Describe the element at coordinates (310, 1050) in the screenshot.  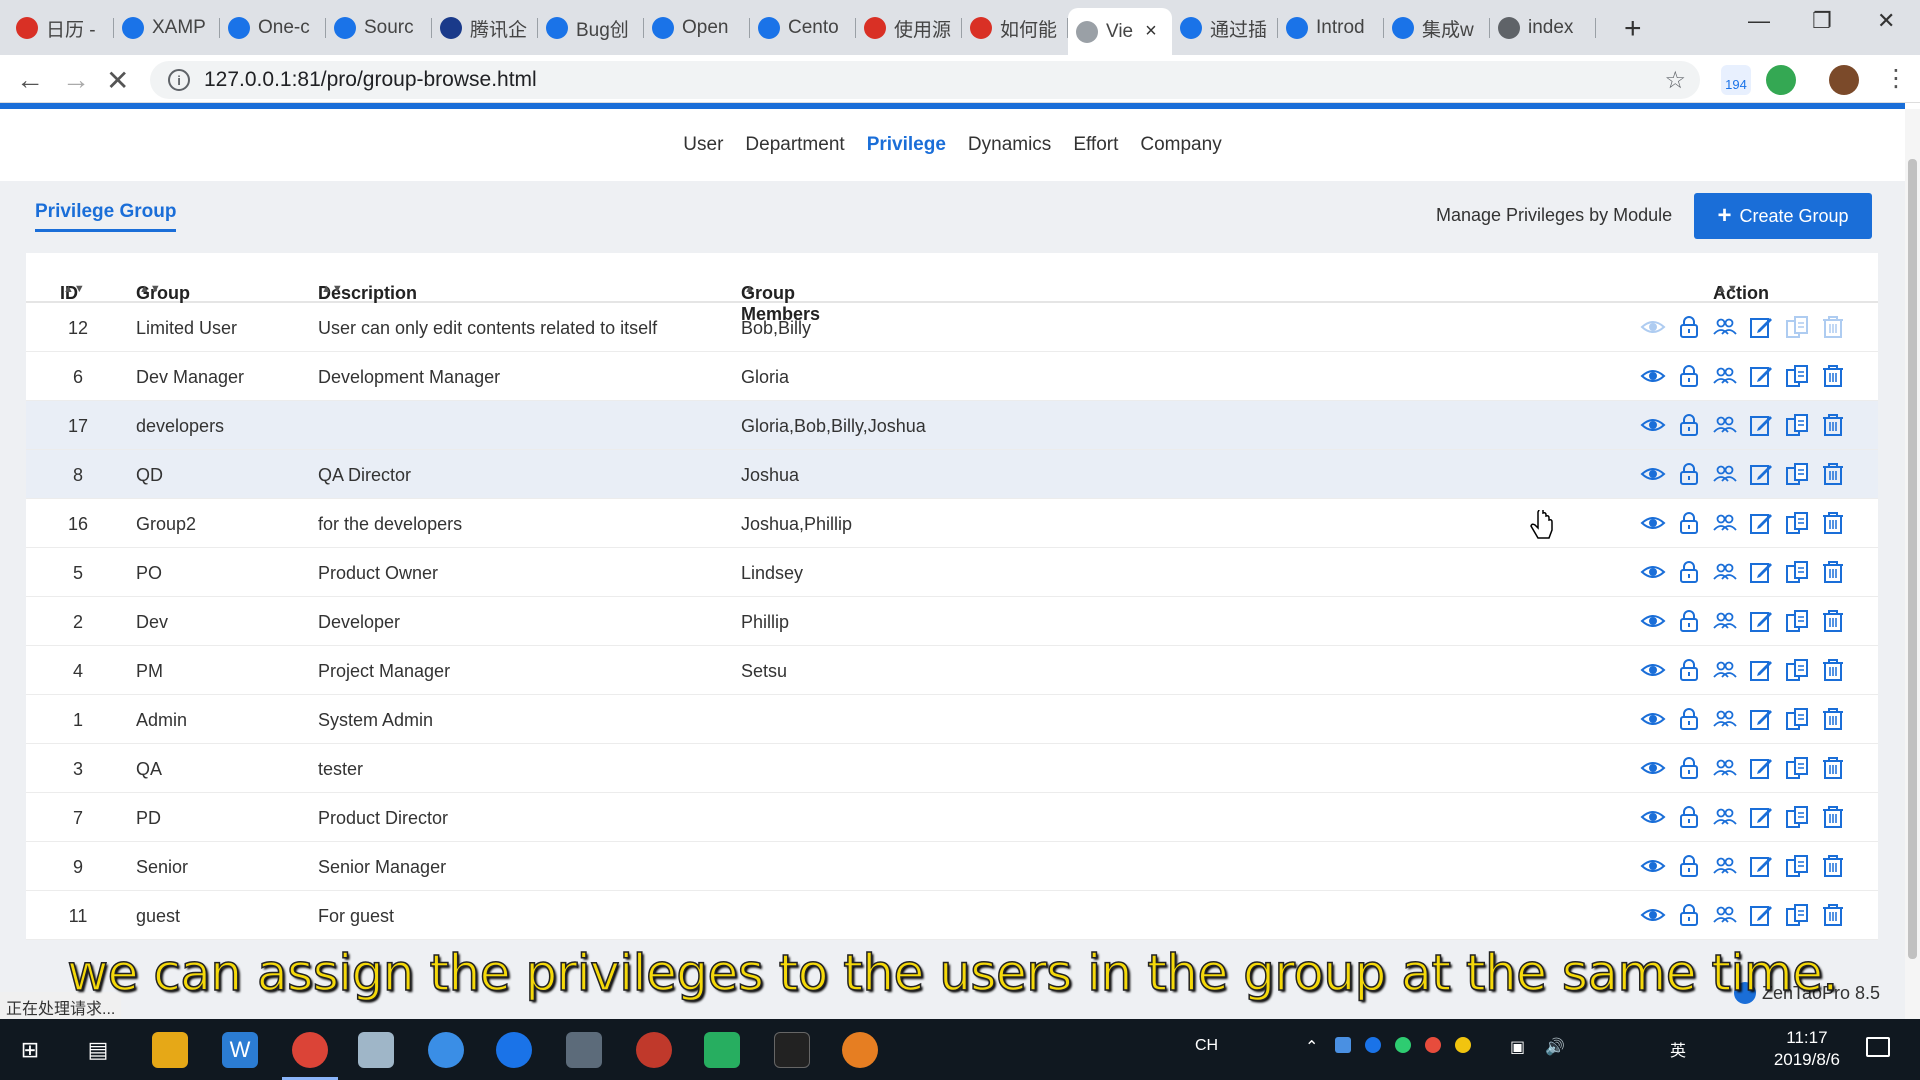
I see `chrome-icon` at that location.